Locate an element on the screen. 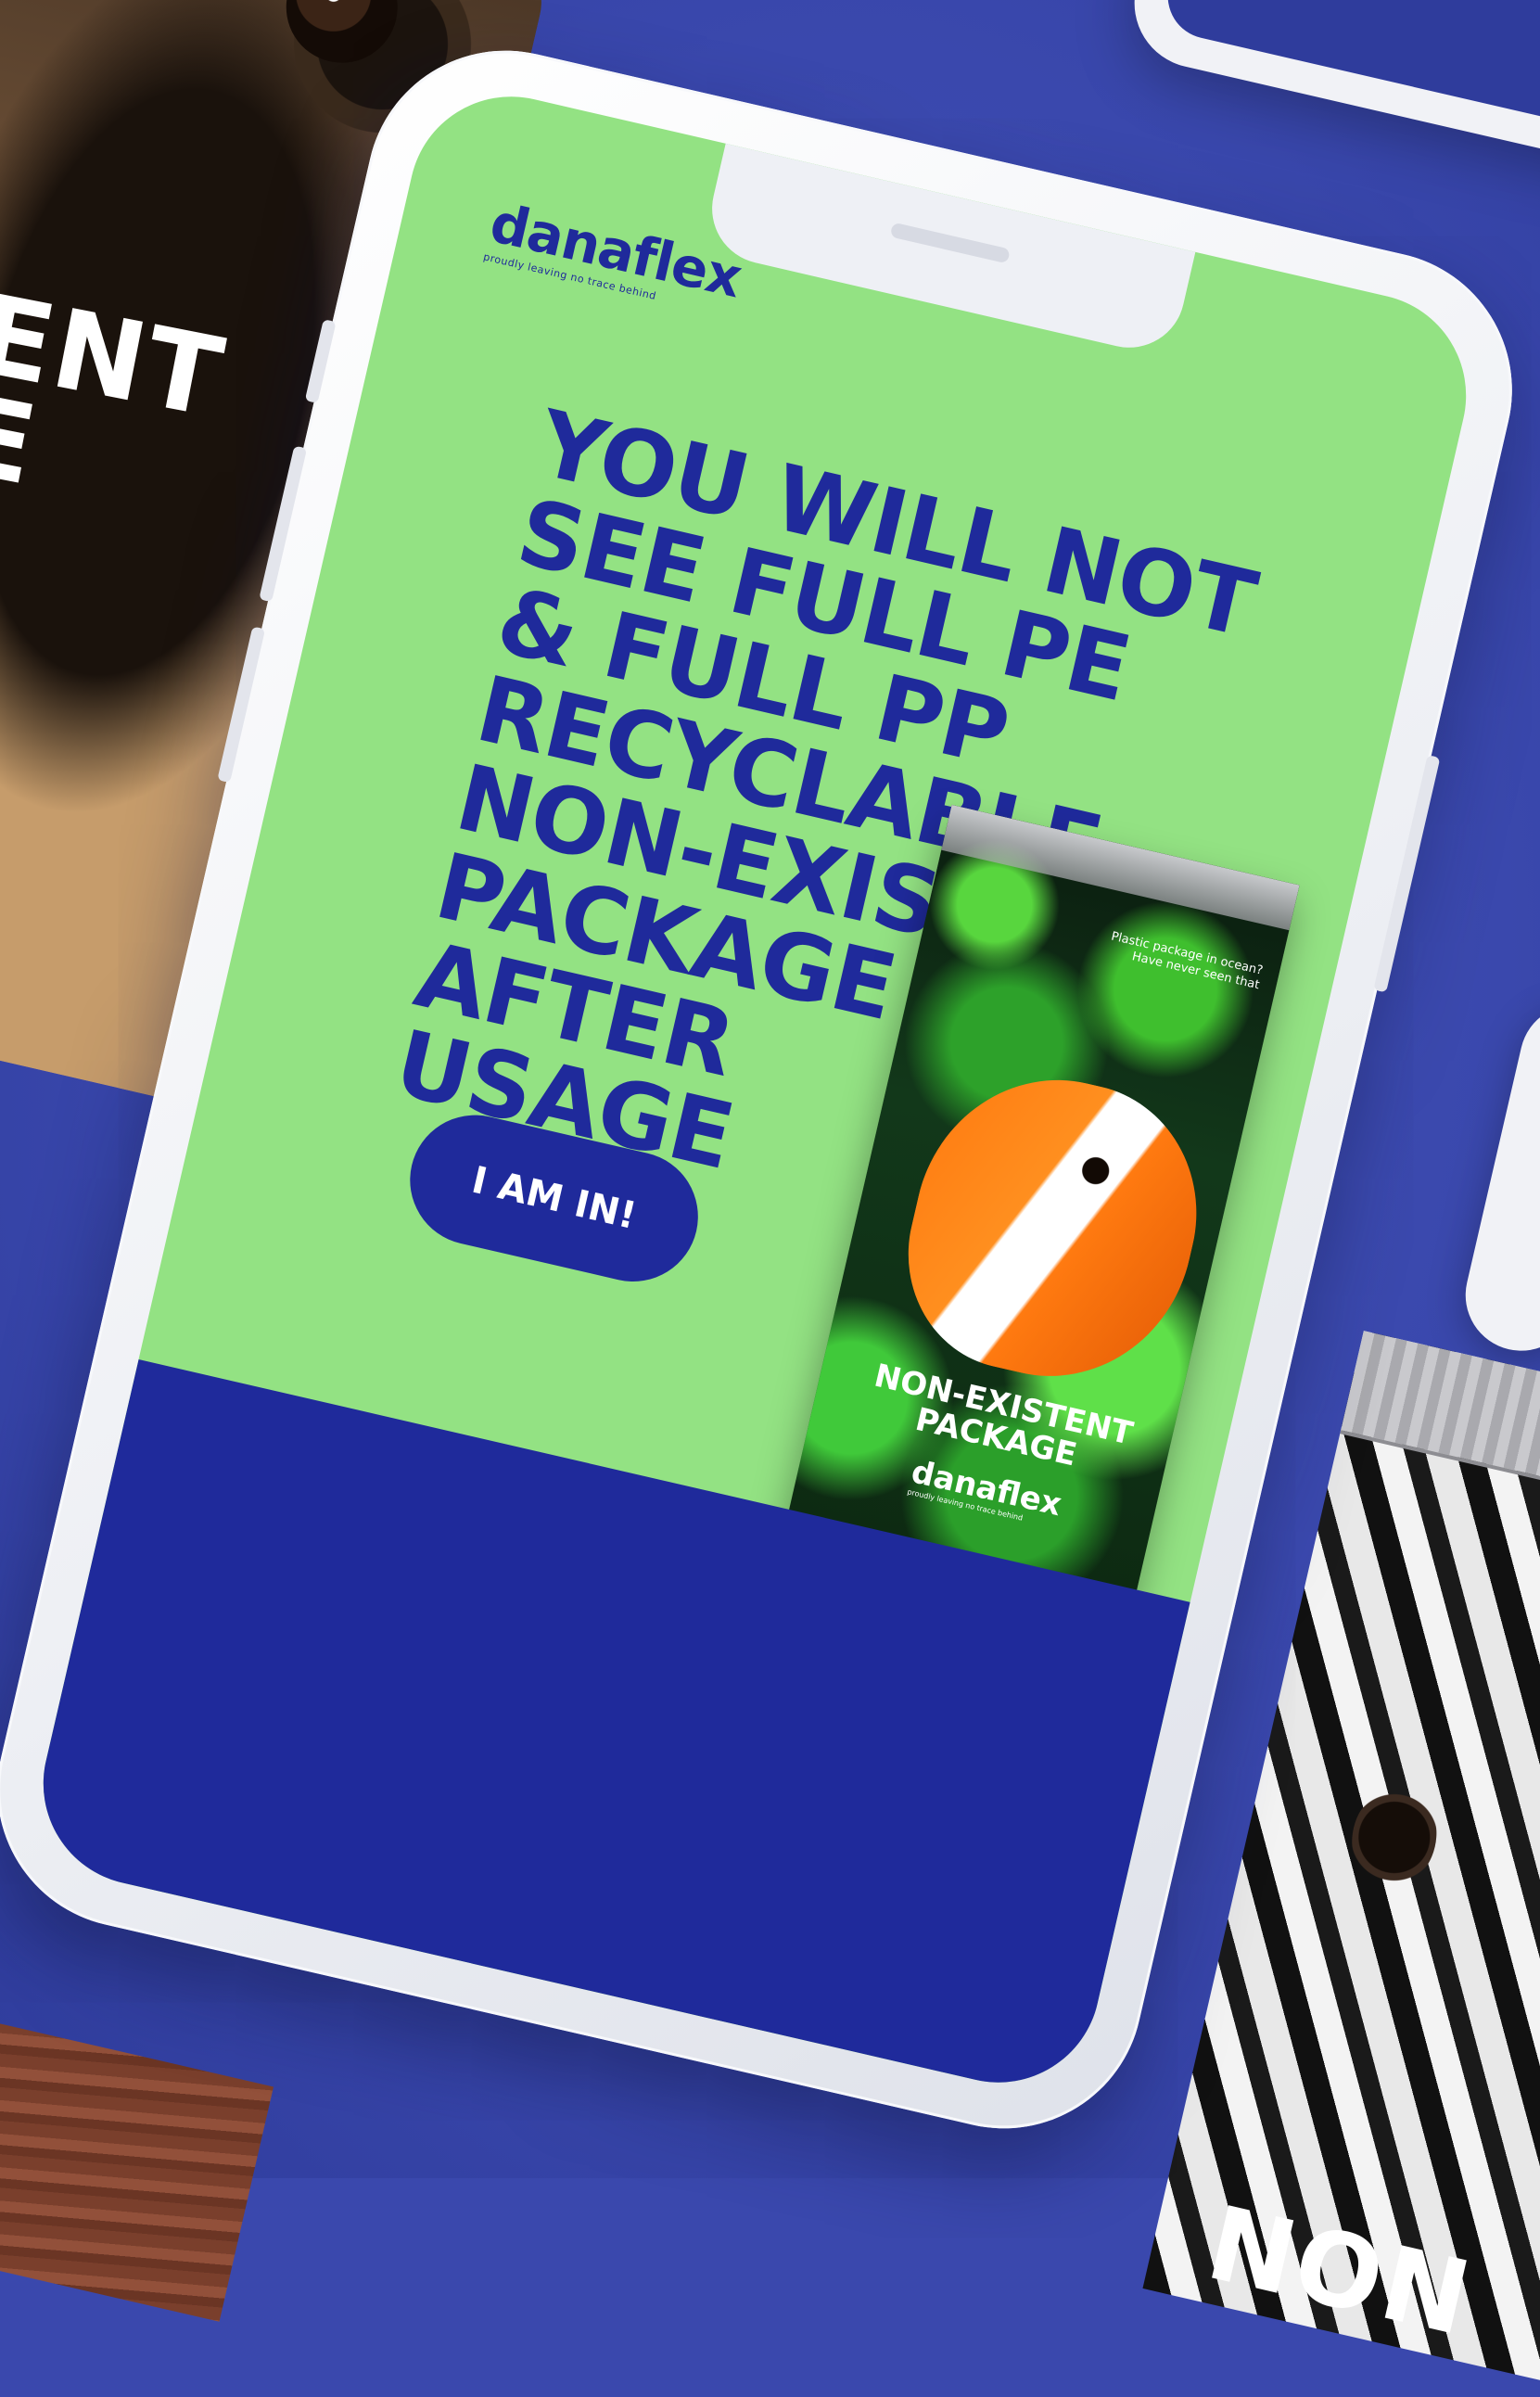 This screenshot has height=2397, width=1540. zebra-package-text: NON is located at coordinates (1340, 2271).